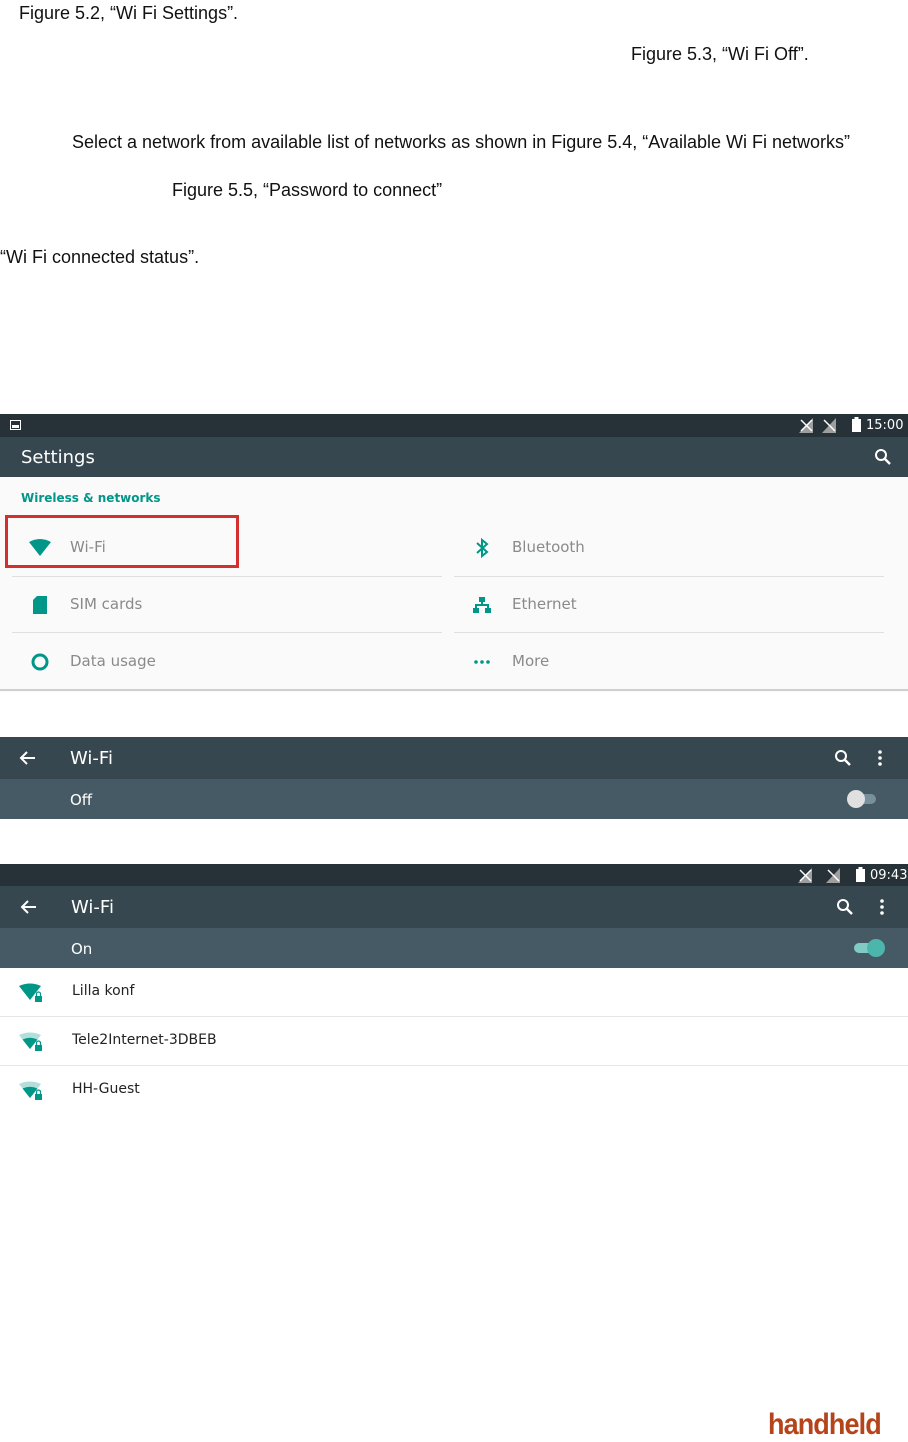 The image size is (908, 1442). What do you see at coordinates (720, 54) in the screenshot?
I see `figure-5-3-caption: Figure 5.3, “Wi Fi Off”.` at bounding box center [720, 54].